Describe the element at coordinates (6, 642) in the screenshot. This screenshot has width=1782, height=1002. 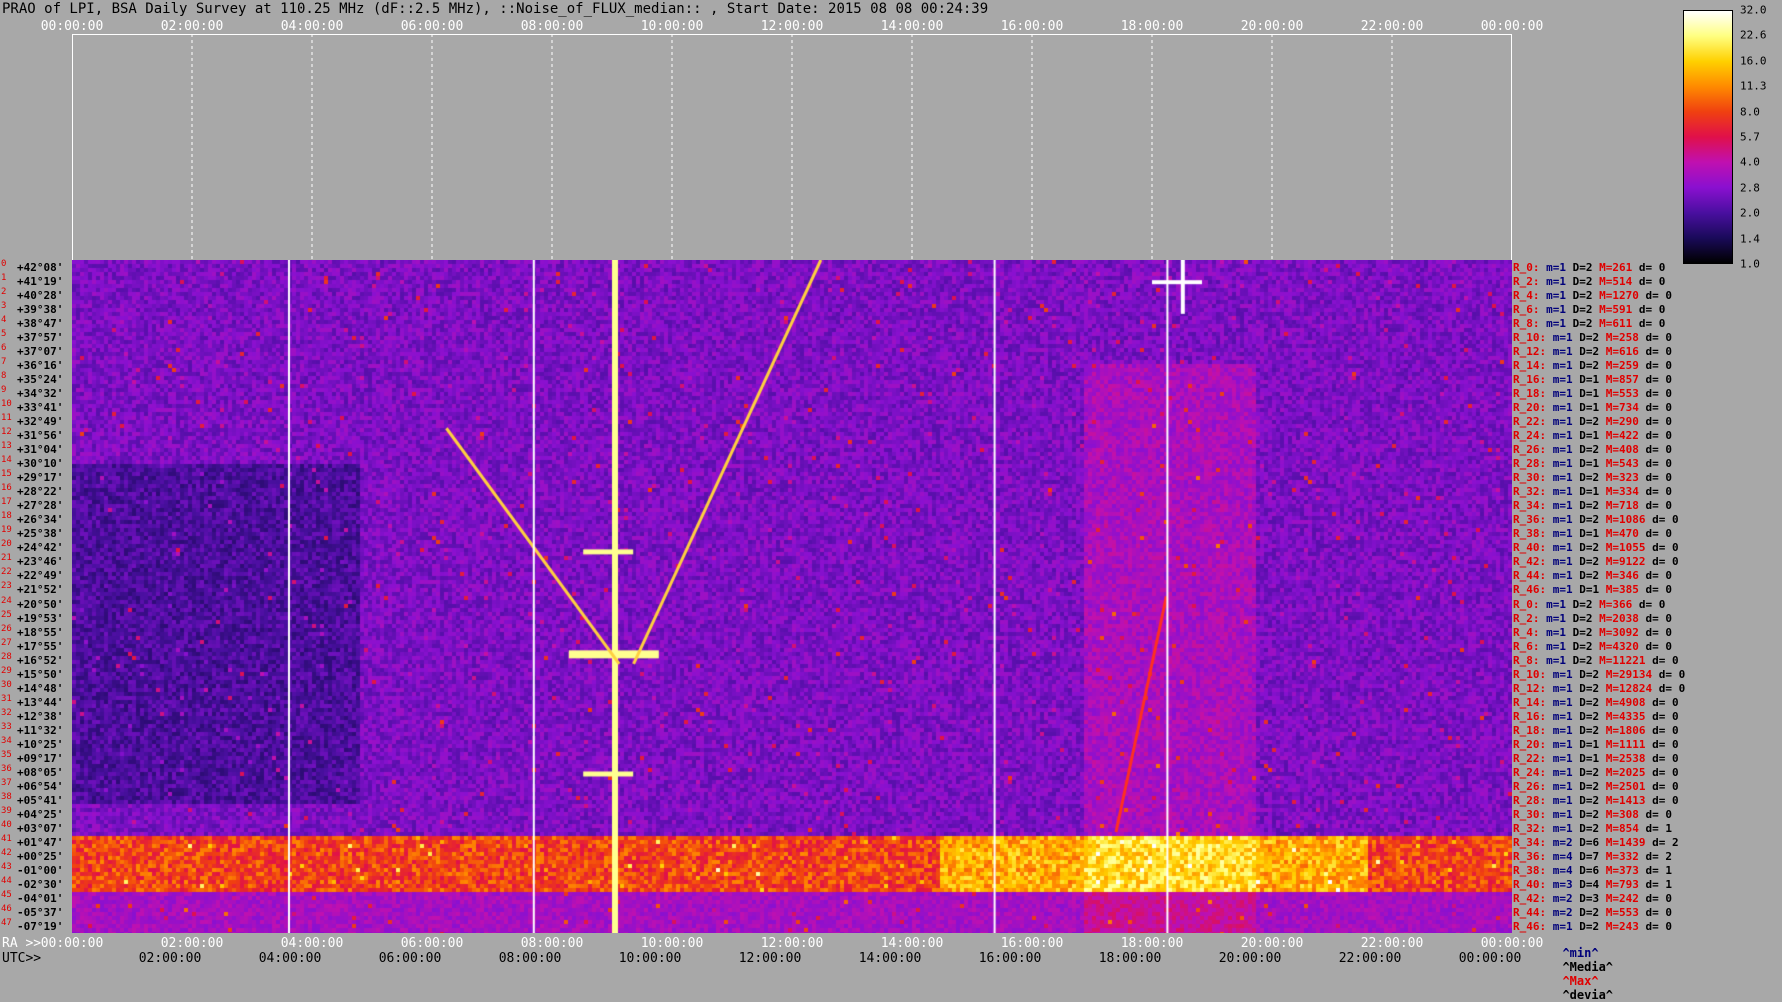
I see `row-index: 27` at that location.